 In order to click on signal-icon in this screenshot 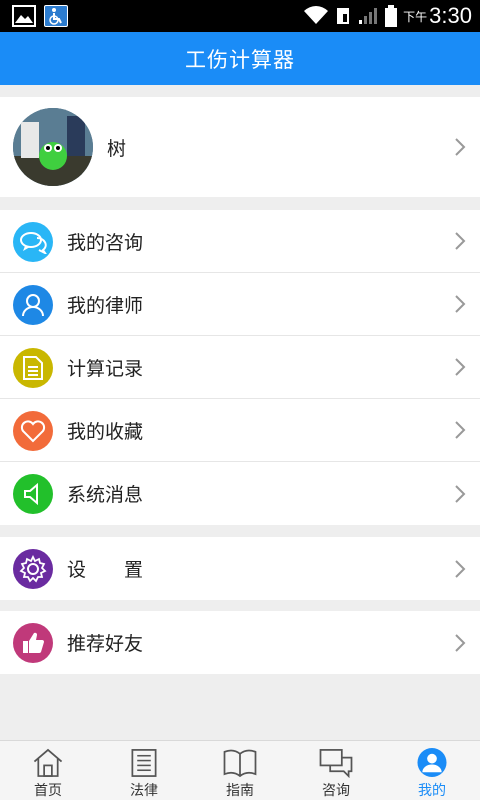, I will do `click(368, 16)`.